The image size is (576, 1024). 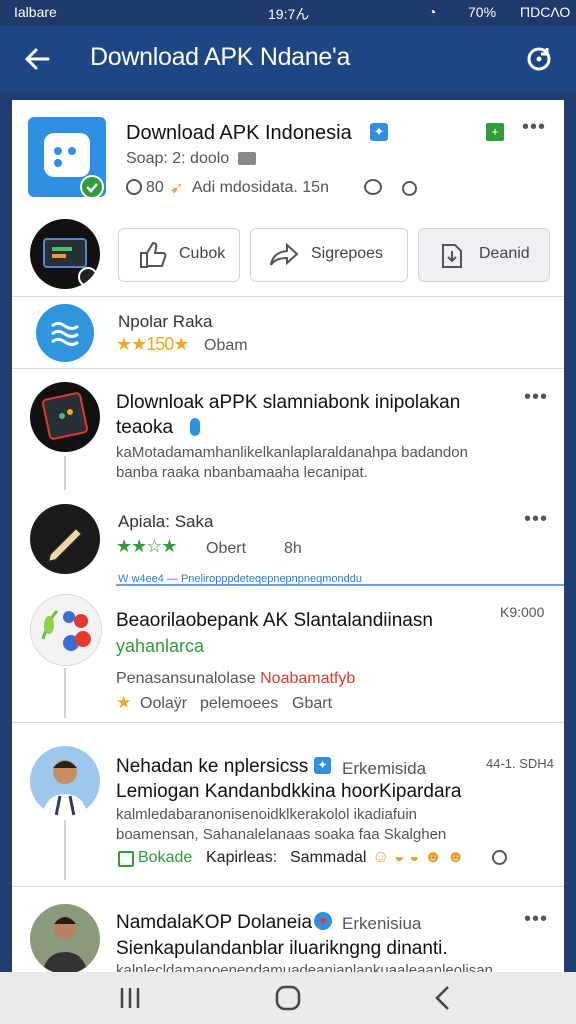 What do you see at coordinates (165, 321) in the screenshot?
I see `item-title: Npolar Raka` at bounding box center [165, 321].